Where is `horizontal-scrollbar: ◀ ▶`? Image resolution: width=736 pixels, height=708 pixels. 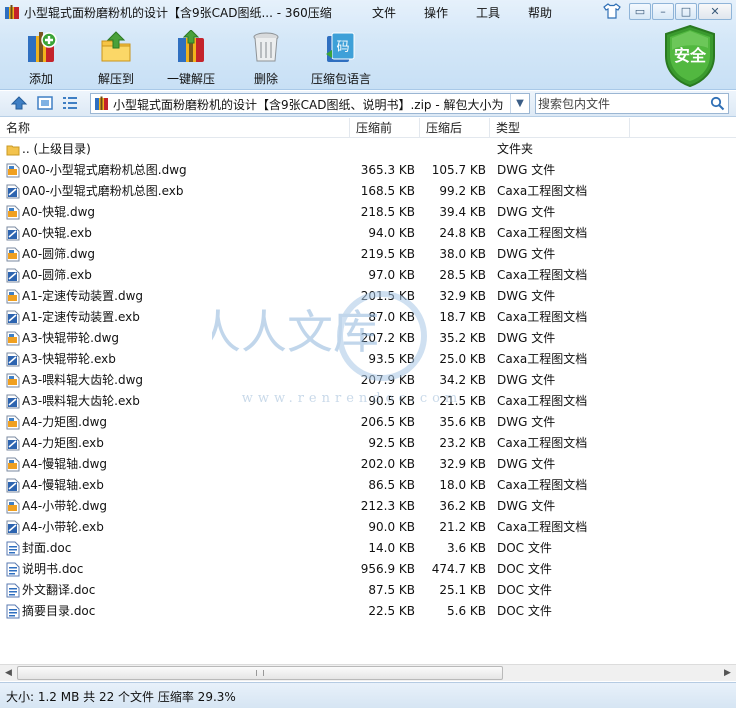
horizontal-scrollbar: ◀ ▶ is located at coordinates (368, 672).